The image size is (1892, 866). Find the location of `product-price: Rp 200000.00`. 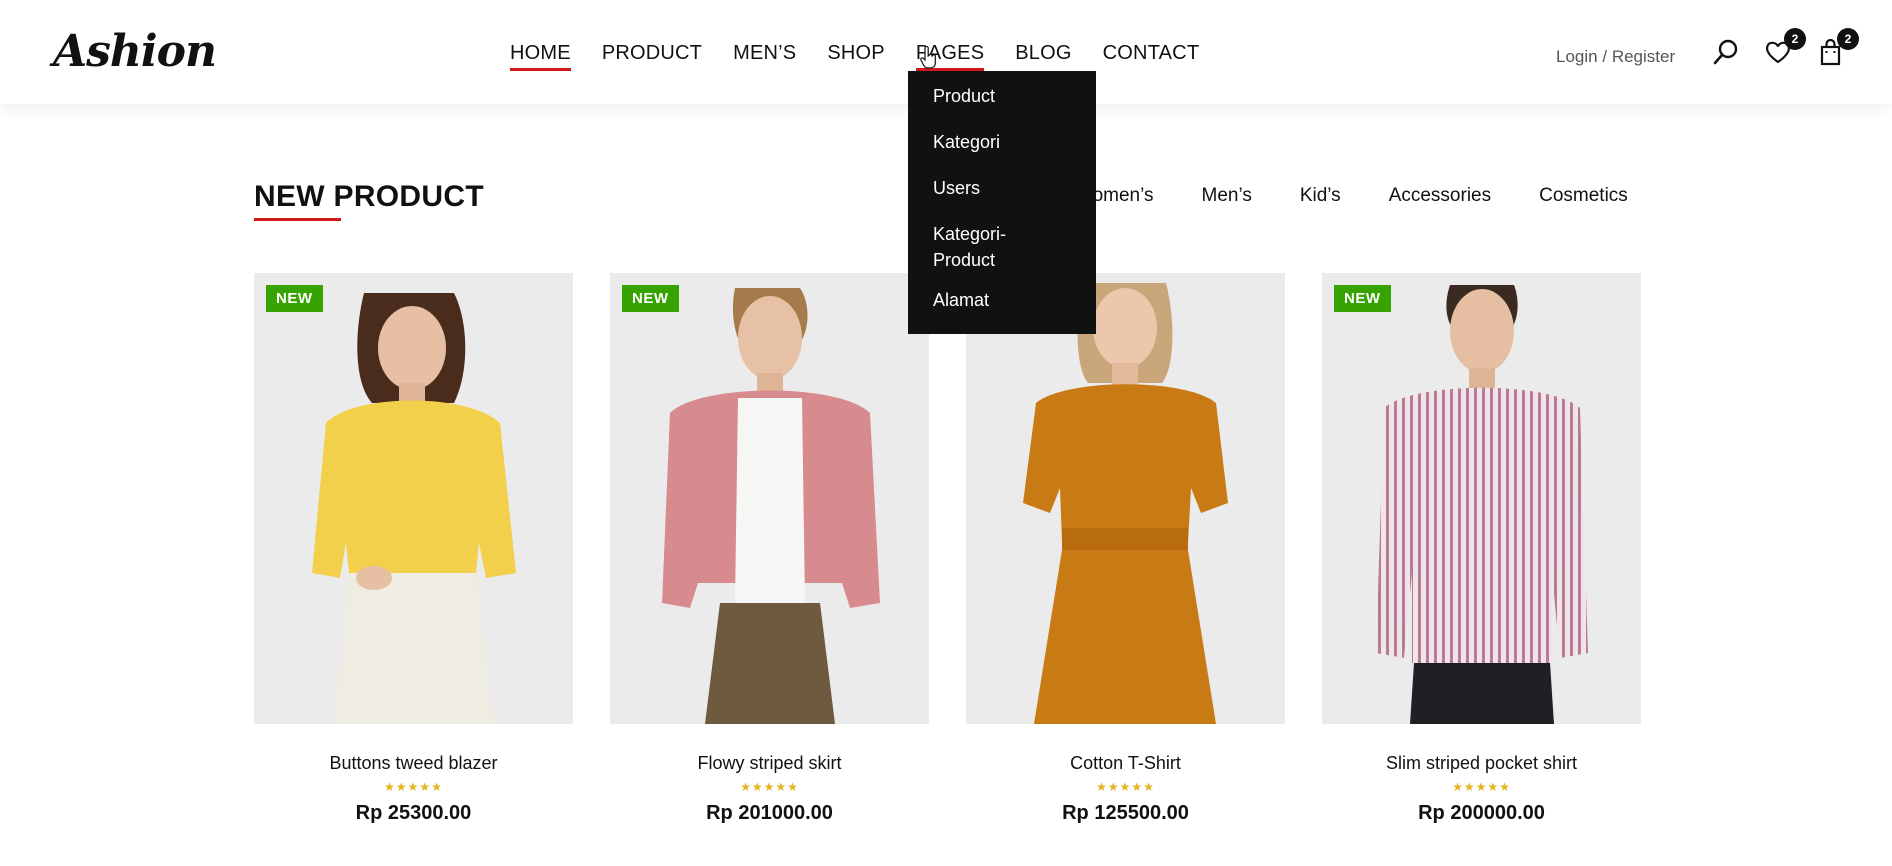

product-price: Rp 200000.00 is located at coordinates (1481, 813).